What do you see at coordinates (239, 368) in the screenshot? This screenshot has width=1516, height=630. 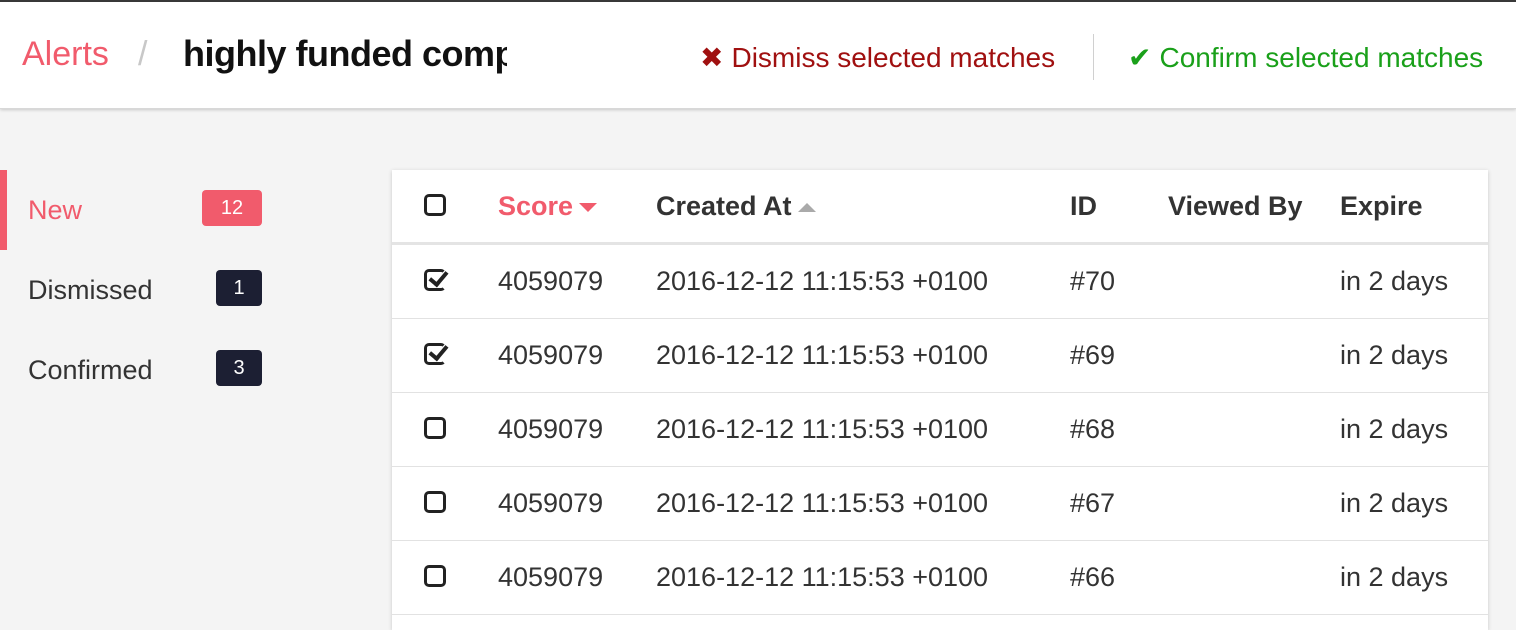 I see `count-badge: 3` at bounding box center [239, 368].